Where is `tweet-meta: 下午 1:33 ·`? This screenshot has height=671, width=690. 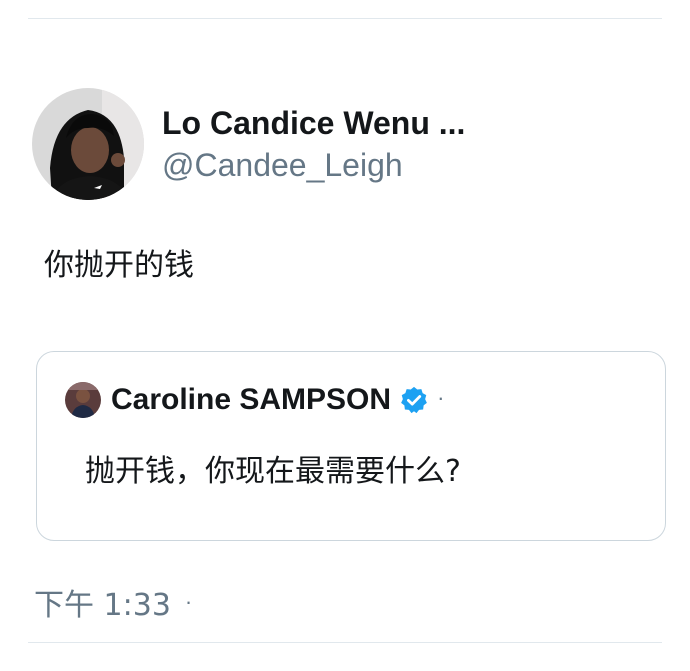 tweet-meta: 下午 1:33 · is located at coordinates (113, 602).